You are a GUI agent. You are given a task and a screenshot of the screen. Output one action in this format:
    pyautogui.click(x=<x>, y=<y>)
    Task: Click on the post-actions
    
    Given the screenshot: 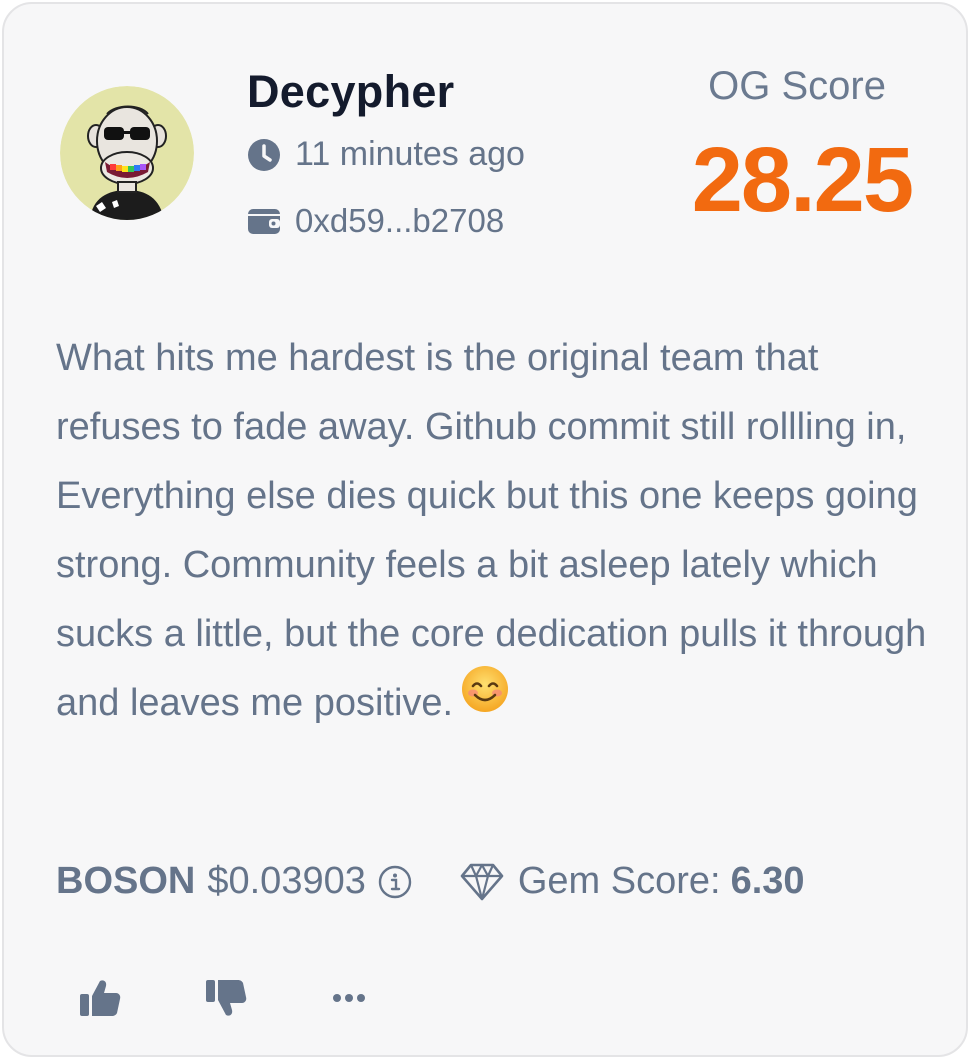 What is the action you would take?
    pyautogui.click(x=224, y=998)
    